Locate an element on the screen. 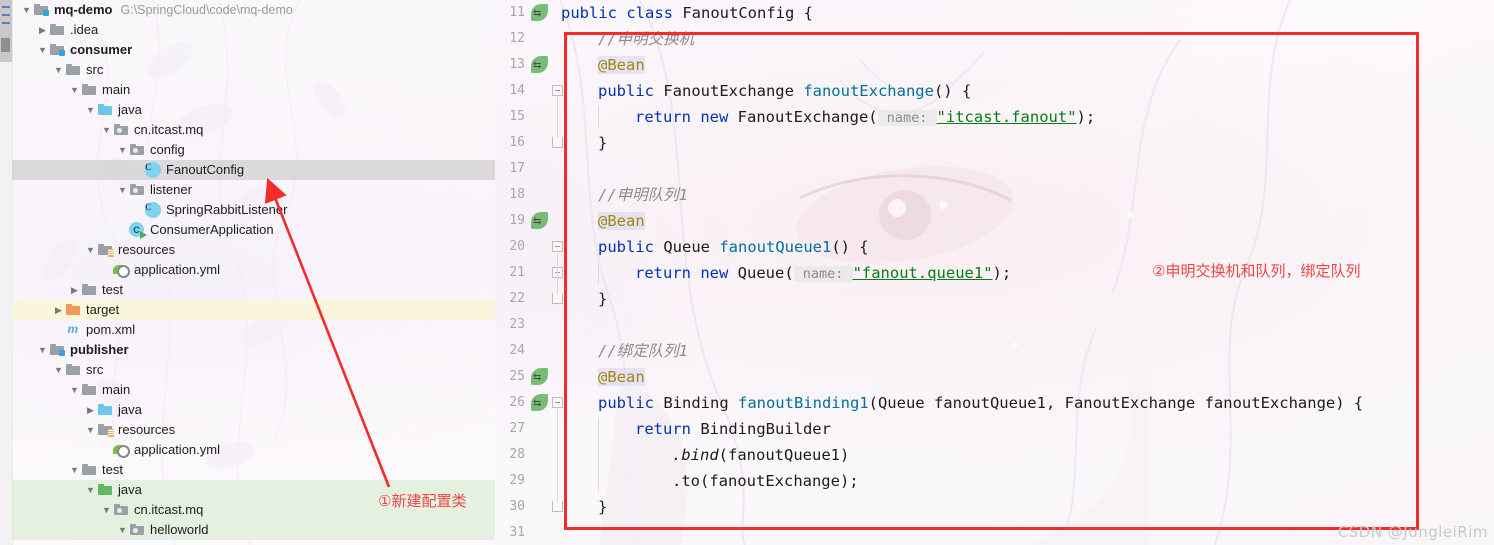  code-token: //申明队列1 is located at coordinates (643, 195).